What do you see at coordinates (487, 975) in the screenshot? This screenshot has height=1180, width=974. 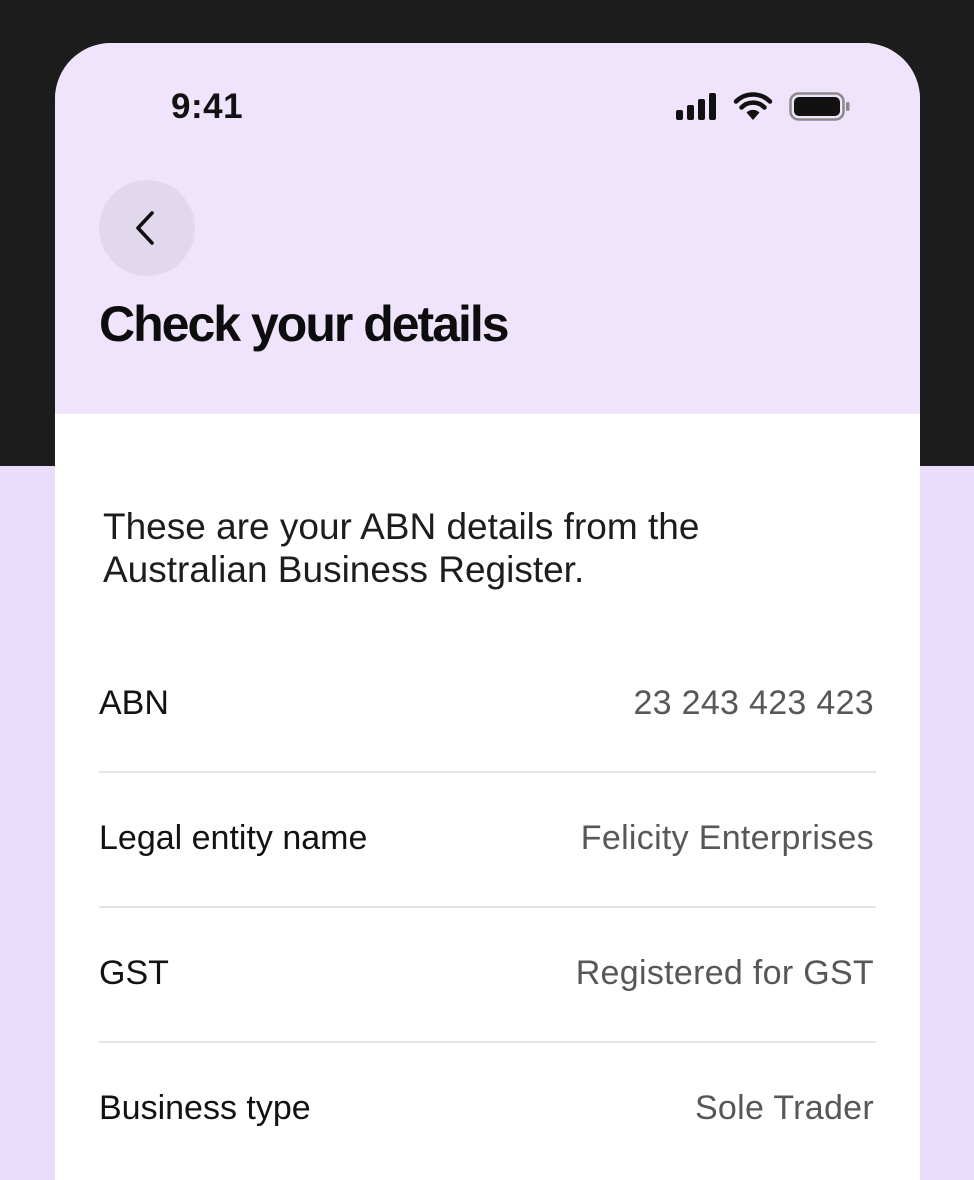 I see `detail-row-gst: GST Registered for GST` at bounding box center [487, 975].